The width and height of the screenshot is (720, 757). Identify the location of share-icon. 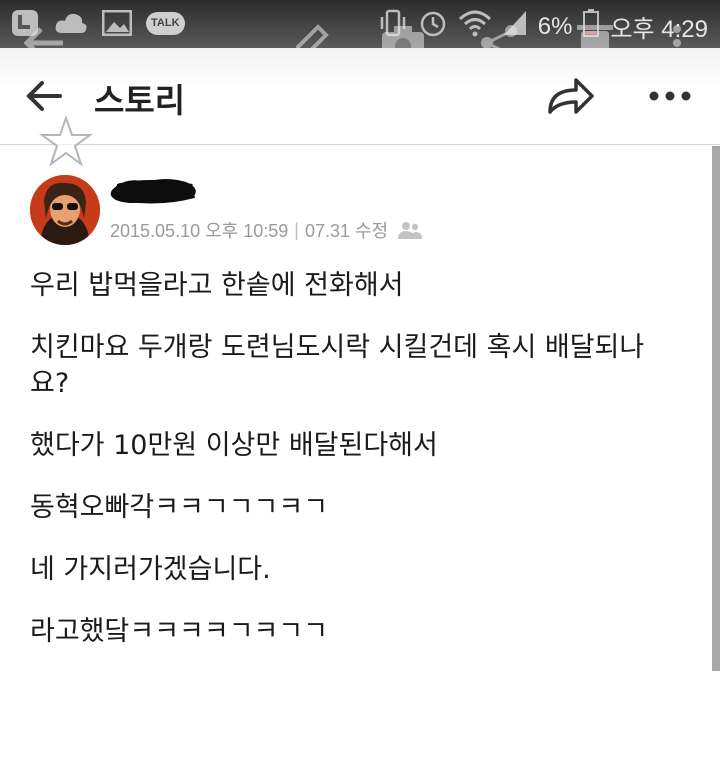
(570, 96).